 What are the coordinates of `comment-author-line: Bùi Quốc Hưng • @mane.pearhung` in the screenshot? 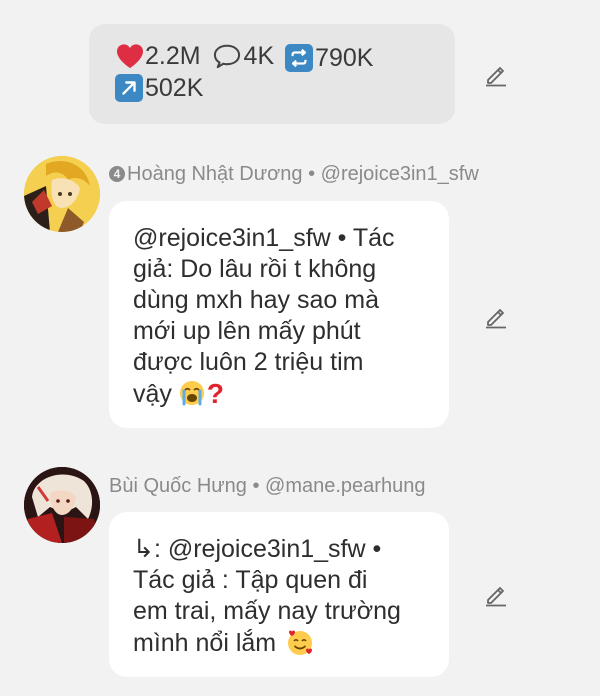 It's located at (267, 486).